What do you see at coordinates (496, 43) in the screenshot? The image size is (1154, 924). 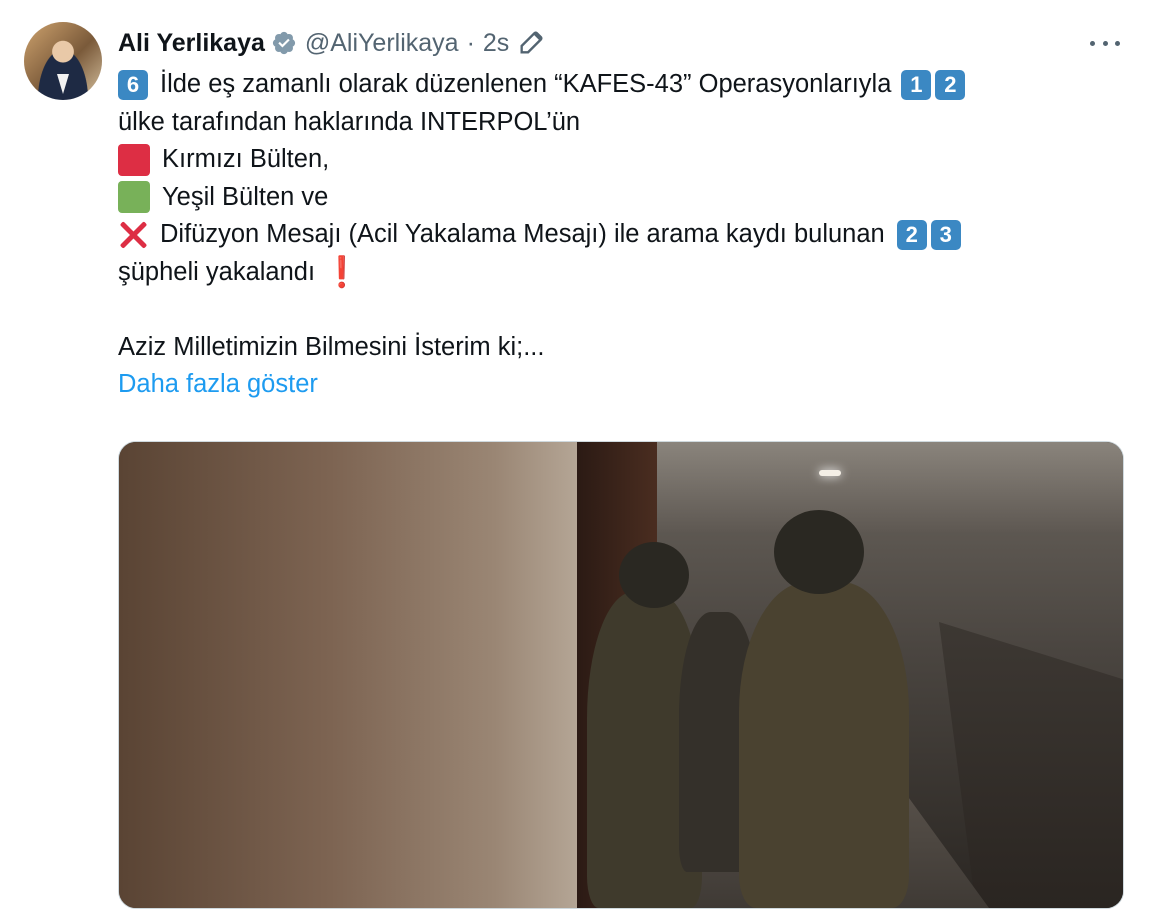 I see `tweet-timestamp: 2s` at bounding box center [496, 43].